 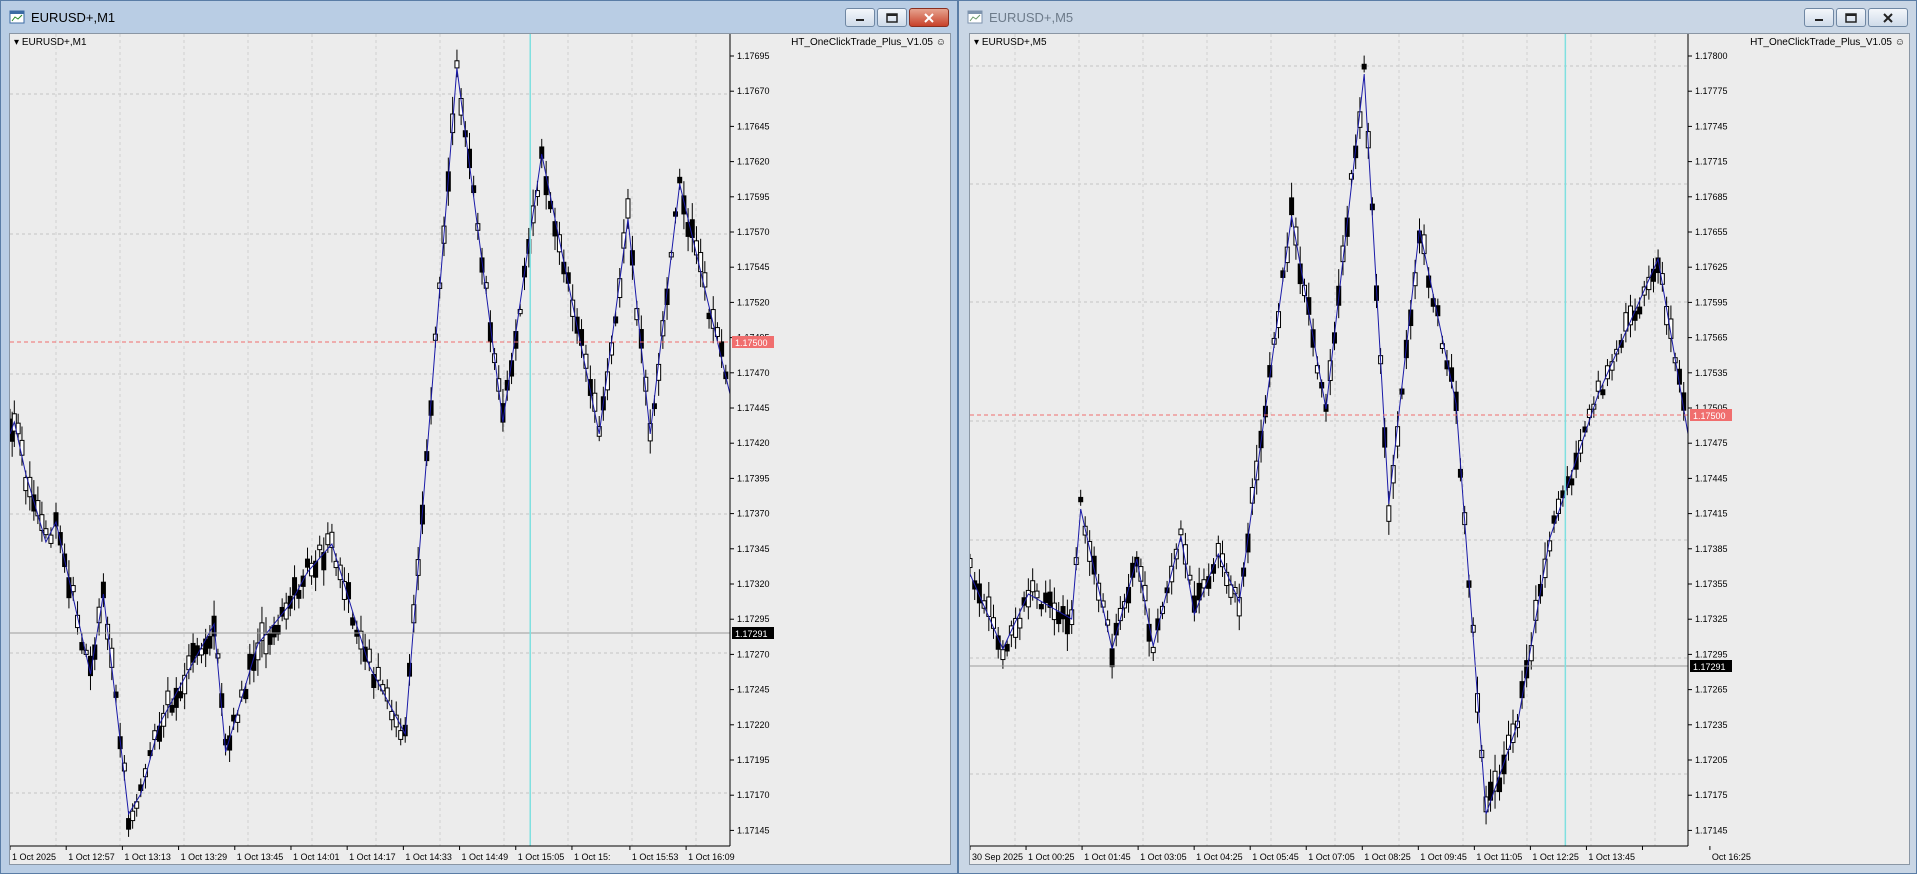 What do you see at coordinates (1711, 478) in the screenshot?
I see `price-tick-label: 1.17445` at bounding box center [1711, 478].